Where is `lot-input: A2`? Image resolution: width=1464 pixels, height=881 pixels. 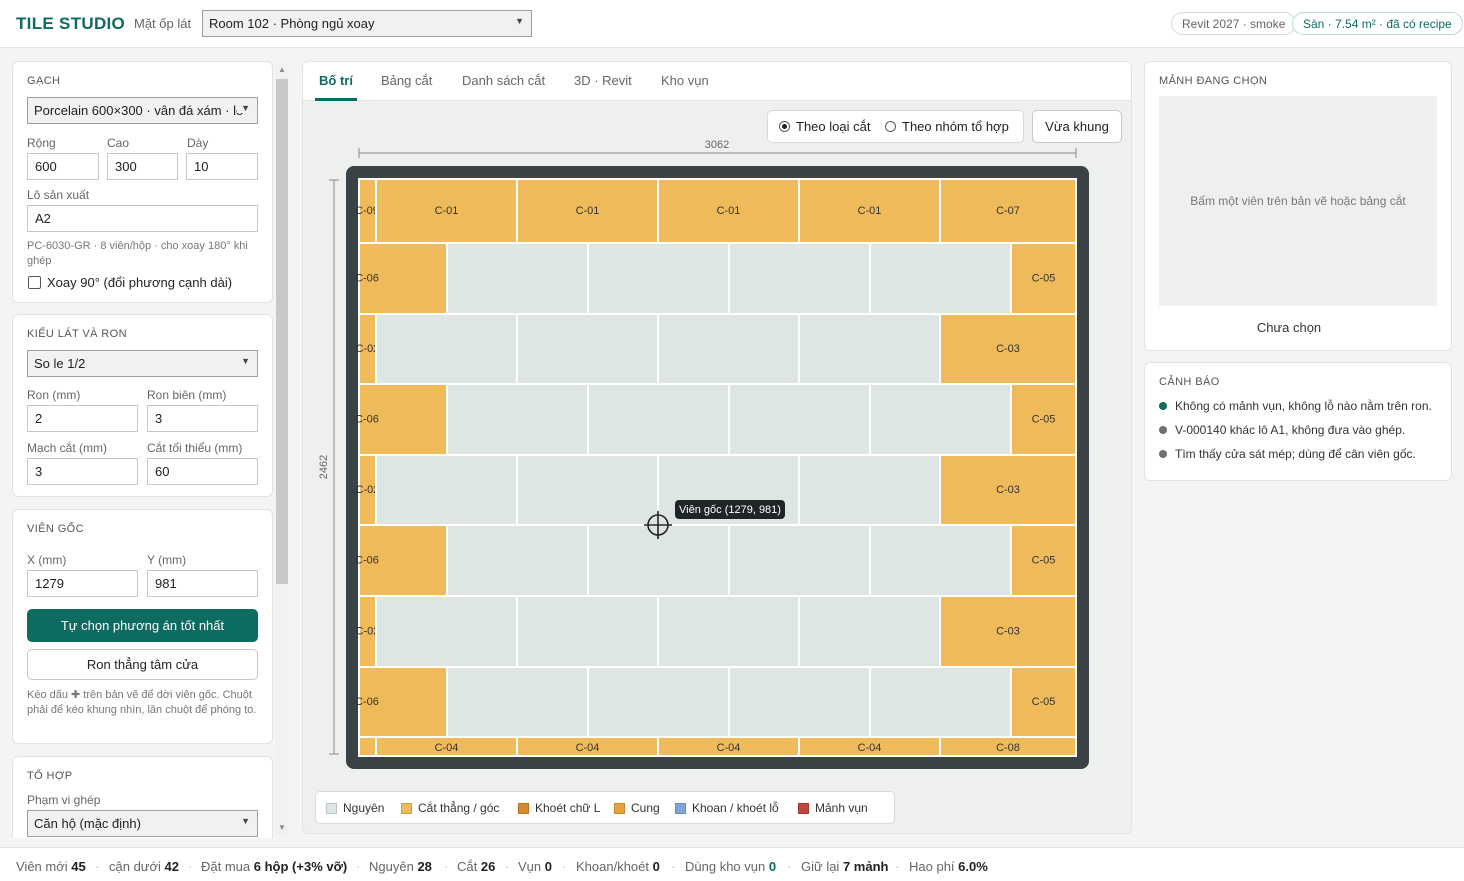 lot-input: A2 is located at coordinates (142, 218).